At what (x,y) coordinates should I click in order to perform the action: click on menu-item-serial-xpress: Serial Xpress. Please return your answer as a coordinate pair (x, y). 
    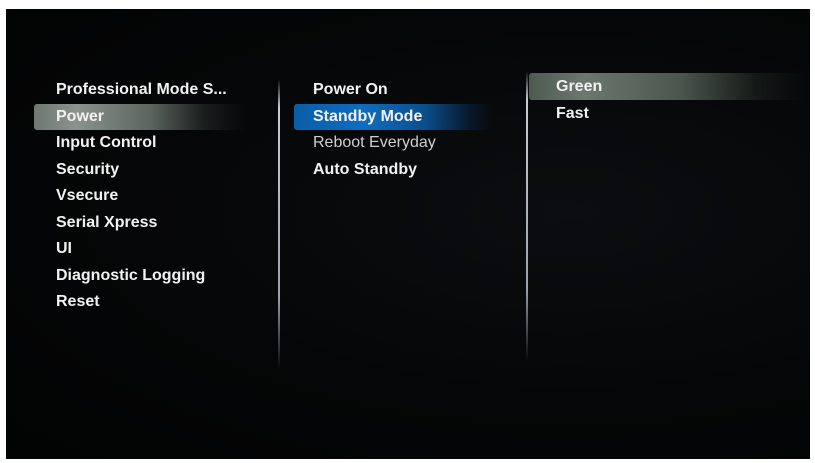
    Looking at the image, I should click on (141, 223).